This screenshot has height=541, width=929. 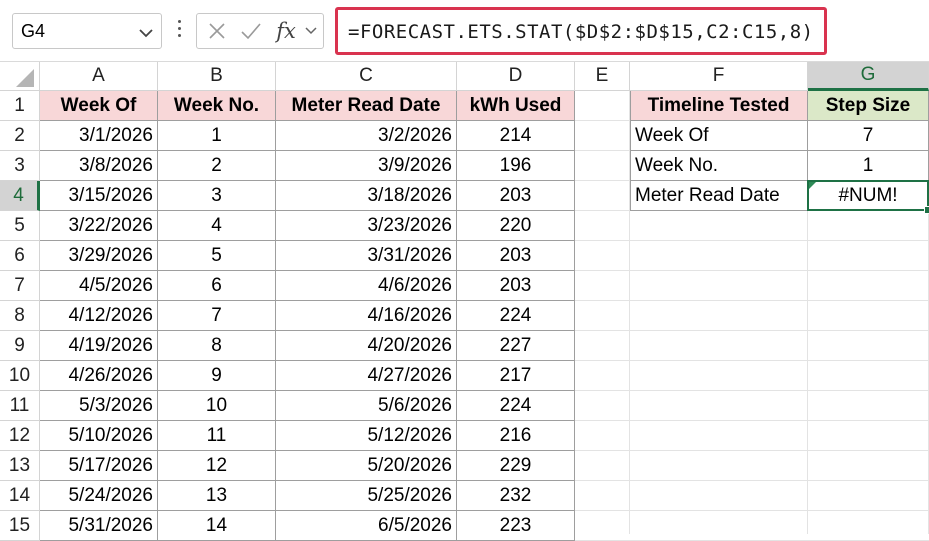 I want to click on table-cell: 10, so click(x=217, y=406).